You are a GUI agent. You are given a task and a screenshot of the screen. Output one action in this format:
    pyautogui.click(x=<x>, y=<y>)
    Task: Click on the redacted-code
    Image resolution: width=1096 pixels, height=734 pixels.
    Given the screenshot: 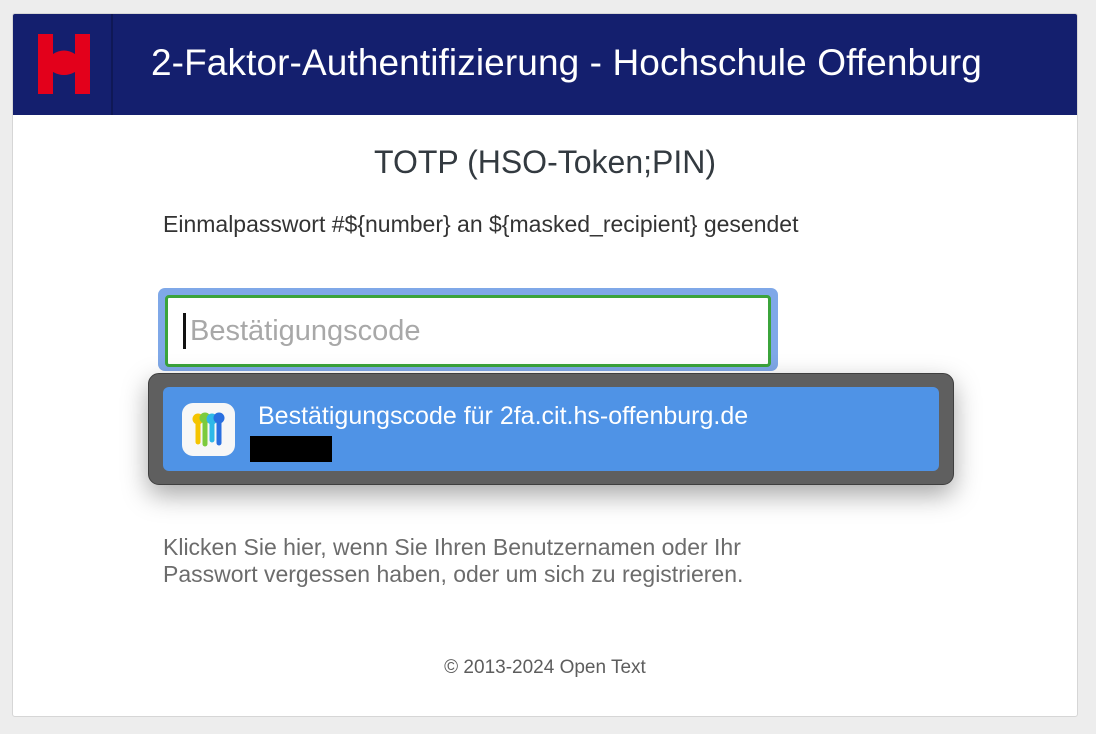 What is the action you would take?
    pyautogui.click(x=291, y=449)
    